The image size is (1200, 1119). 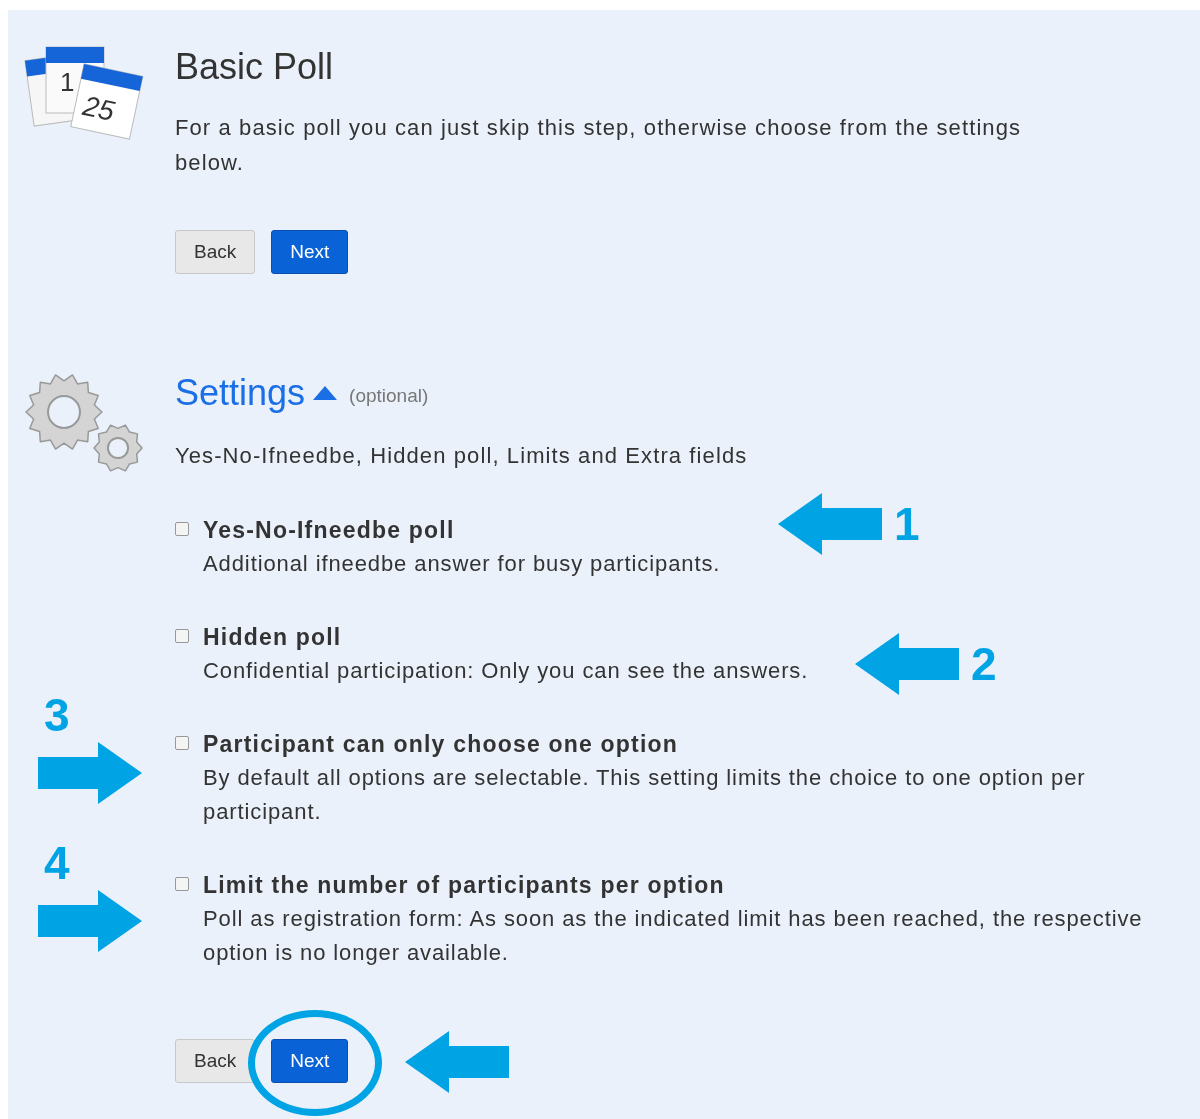 What do you see at coordinates (57, 715) in the screenshot?
I see `annotation-number: 3` at bounding box center [57, 715].